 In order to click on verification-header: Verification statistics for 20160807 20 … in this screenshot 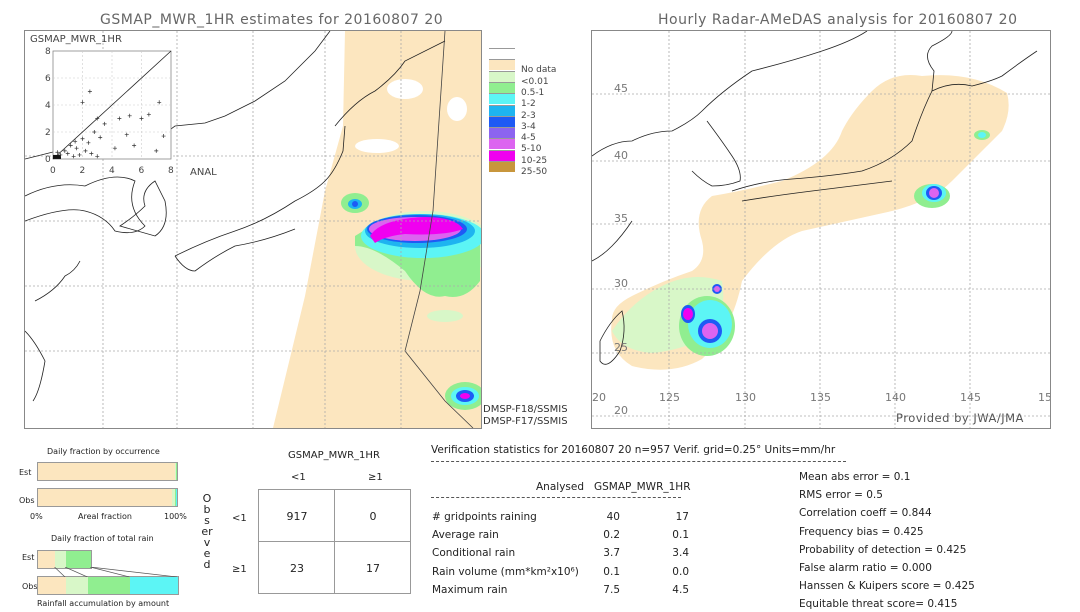, I will do `click(633, 450)`.